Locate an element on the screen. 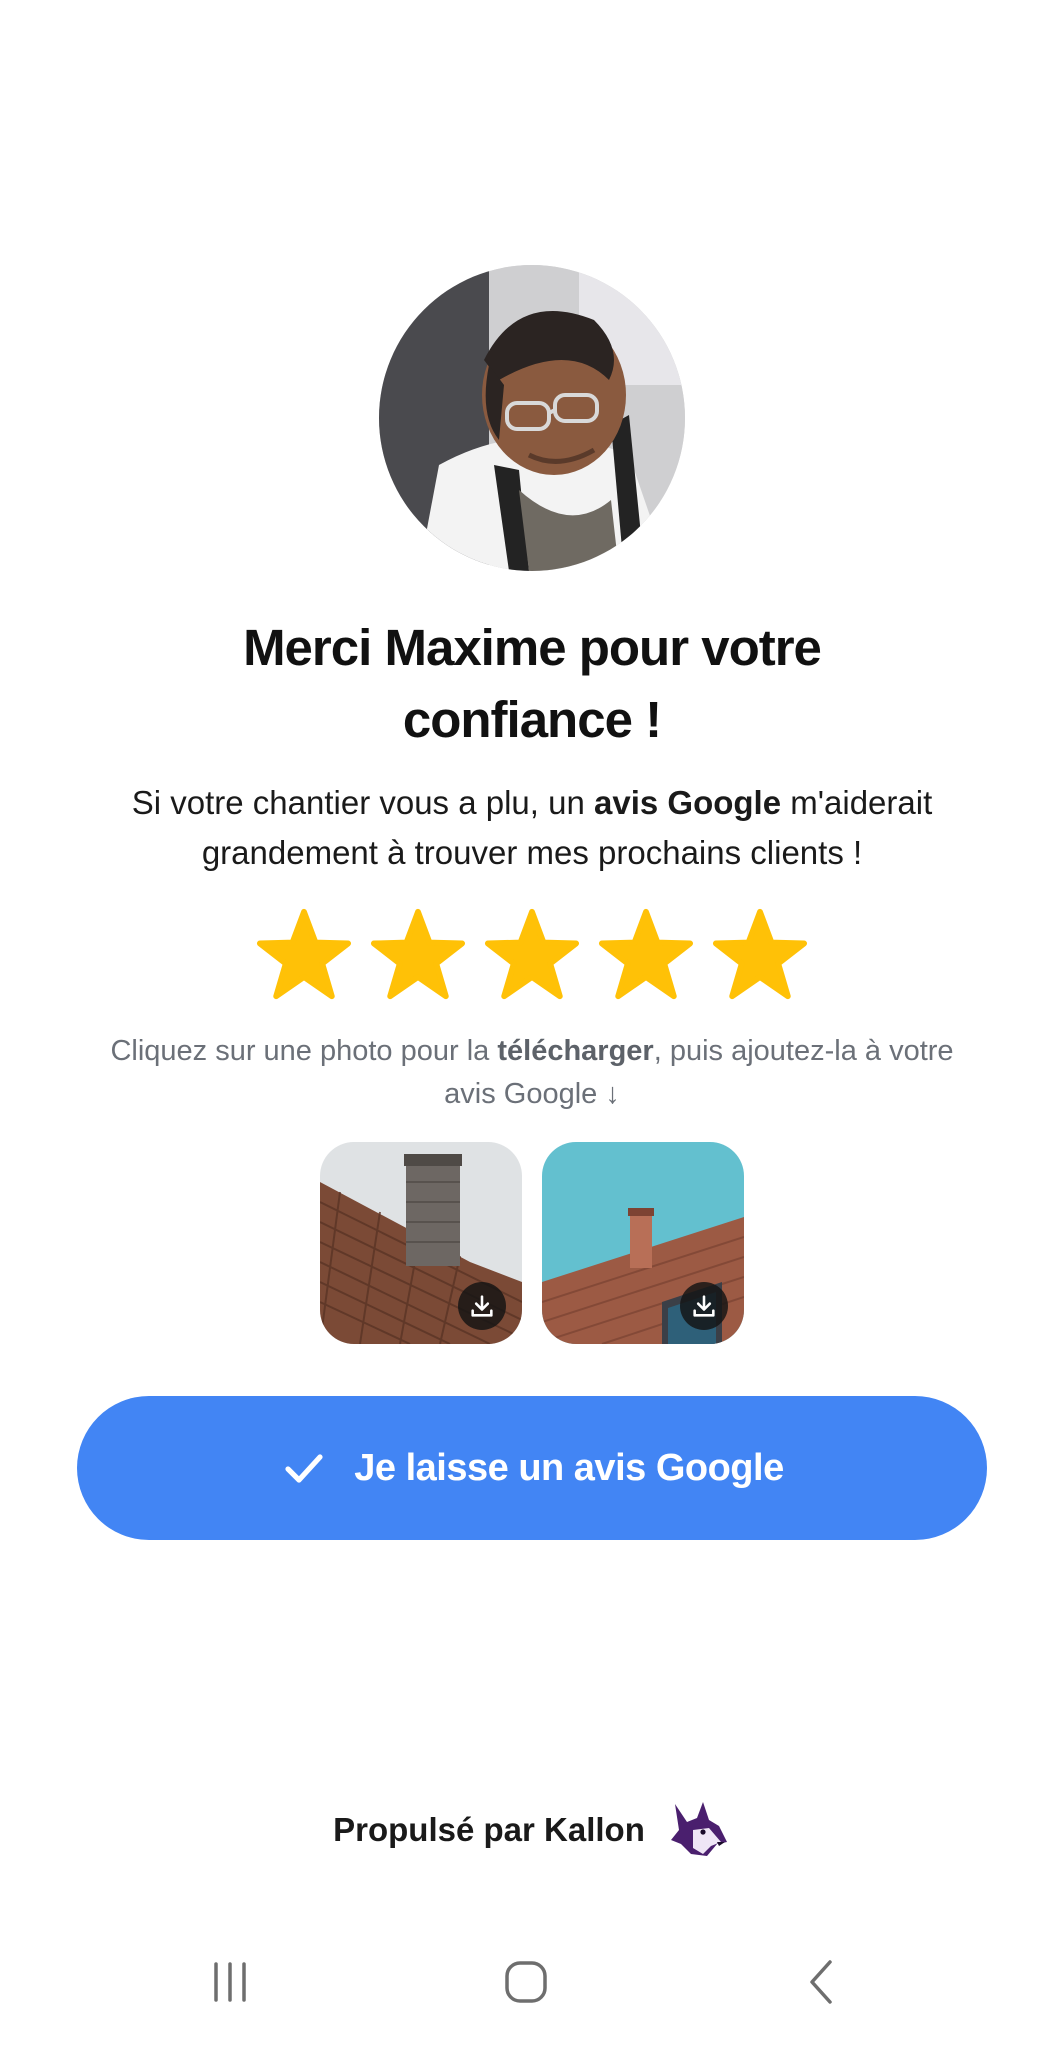 This screenshot has width=1064, height=2048. craftsman-photo is located at coordinates (532, 418).